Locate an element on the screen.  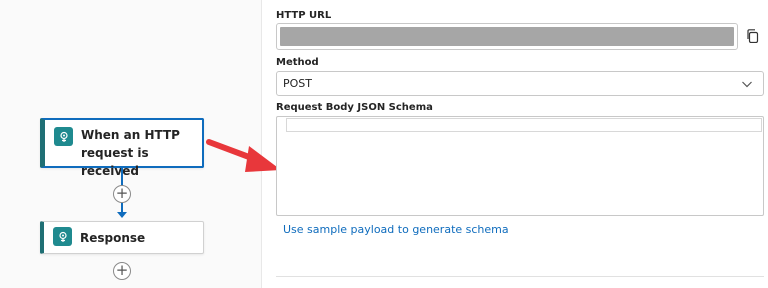
schema-label: Request Body JSON Schema is located at coordinates (354, 107).